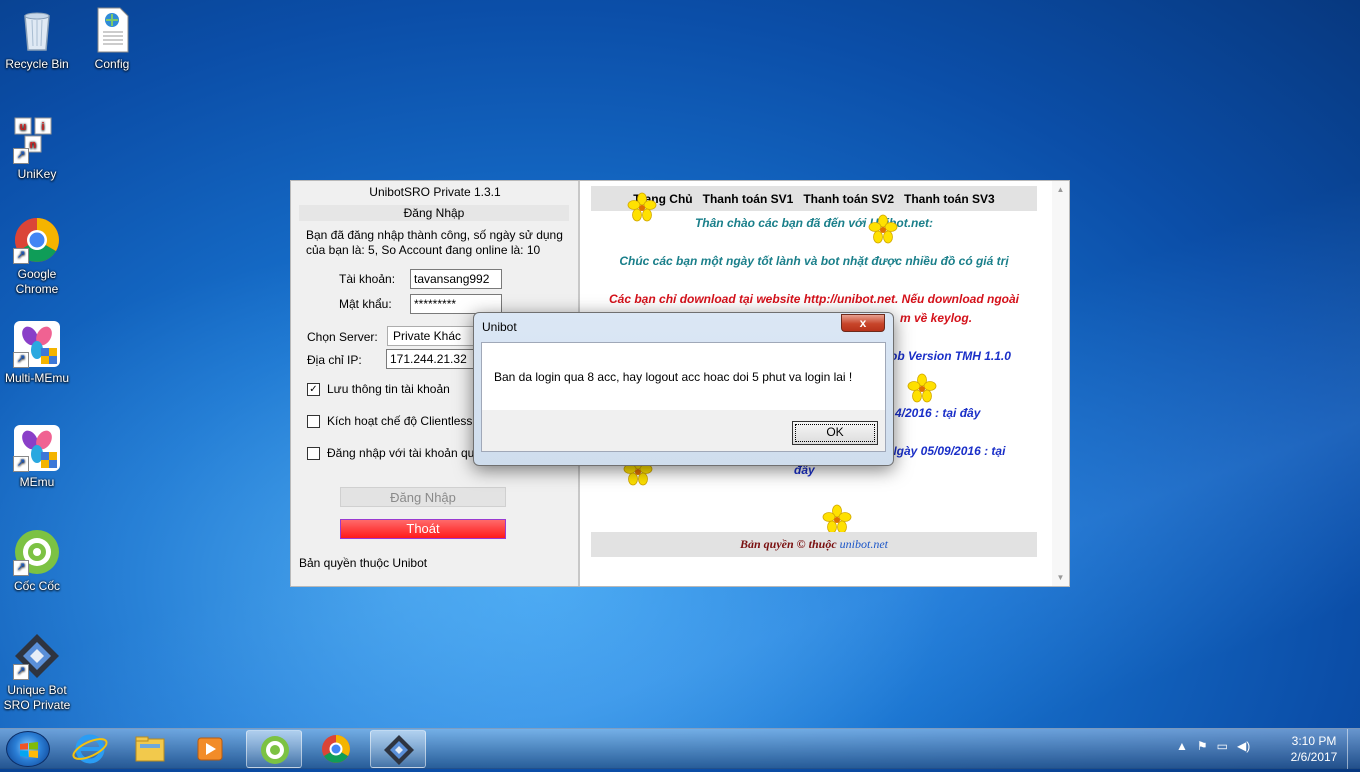 This screenshot has height=772, width=1360. I want to click on desktop-icon-config: Config, so click(112, 39).